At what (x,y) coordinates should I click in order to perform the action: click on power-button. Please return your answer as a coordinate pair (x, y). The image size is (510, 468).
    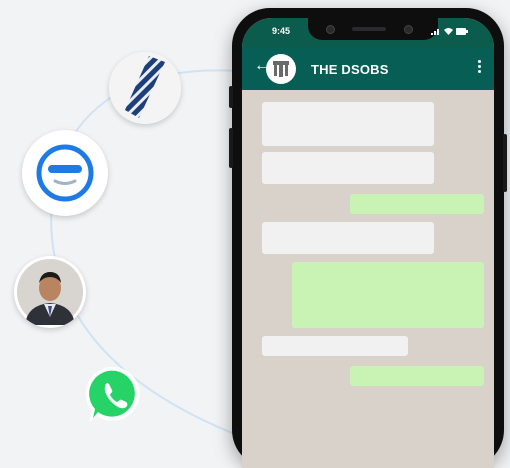
    Looking at the image, I should click on (505, 163).